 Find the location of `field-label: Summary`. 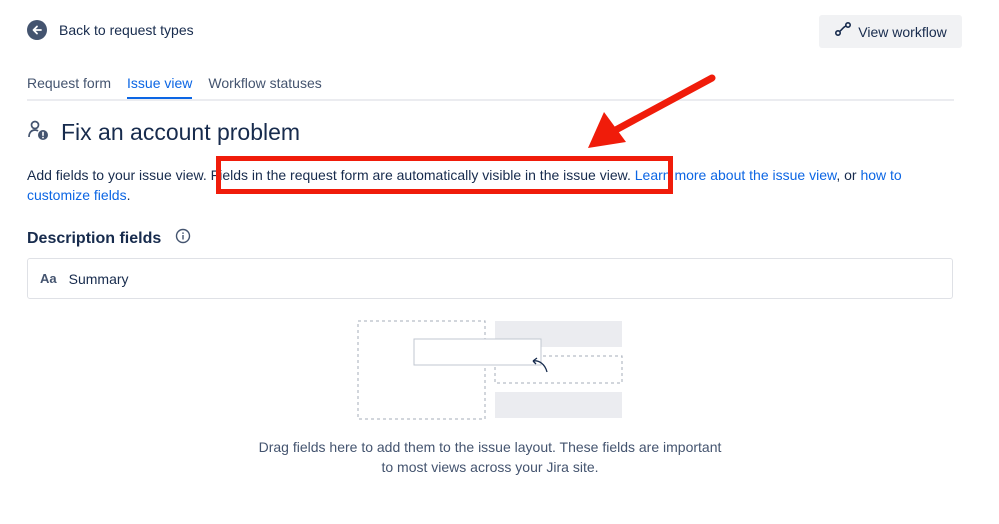

field-label: Summary is located at coordinates (98, 278).